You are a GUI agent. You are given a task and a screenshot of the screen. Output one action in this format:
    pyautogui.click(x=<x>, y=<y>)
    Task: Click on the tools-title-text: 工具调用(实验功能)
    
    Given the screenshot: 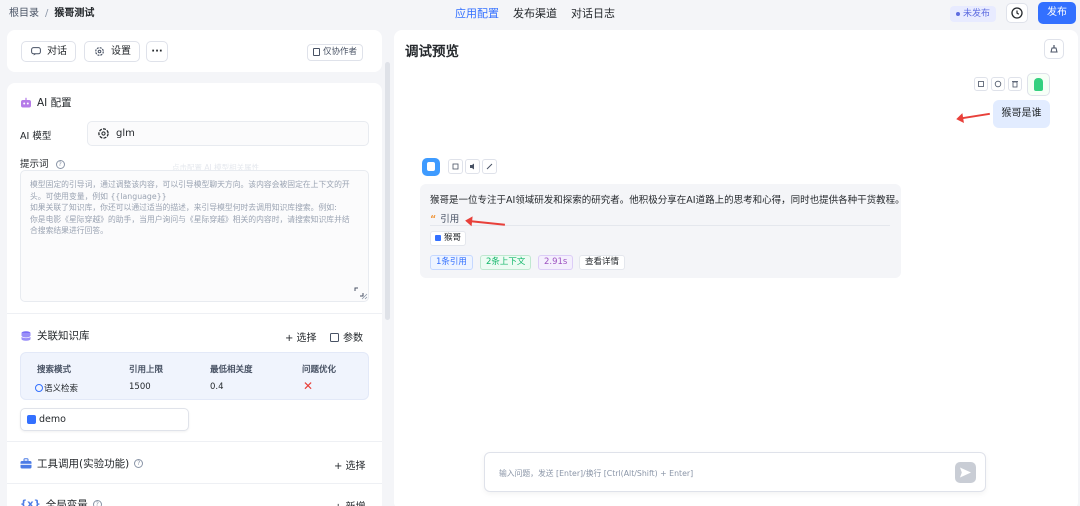 What is the action you would take?
    pyautogui.click(x=83, y=464)
    